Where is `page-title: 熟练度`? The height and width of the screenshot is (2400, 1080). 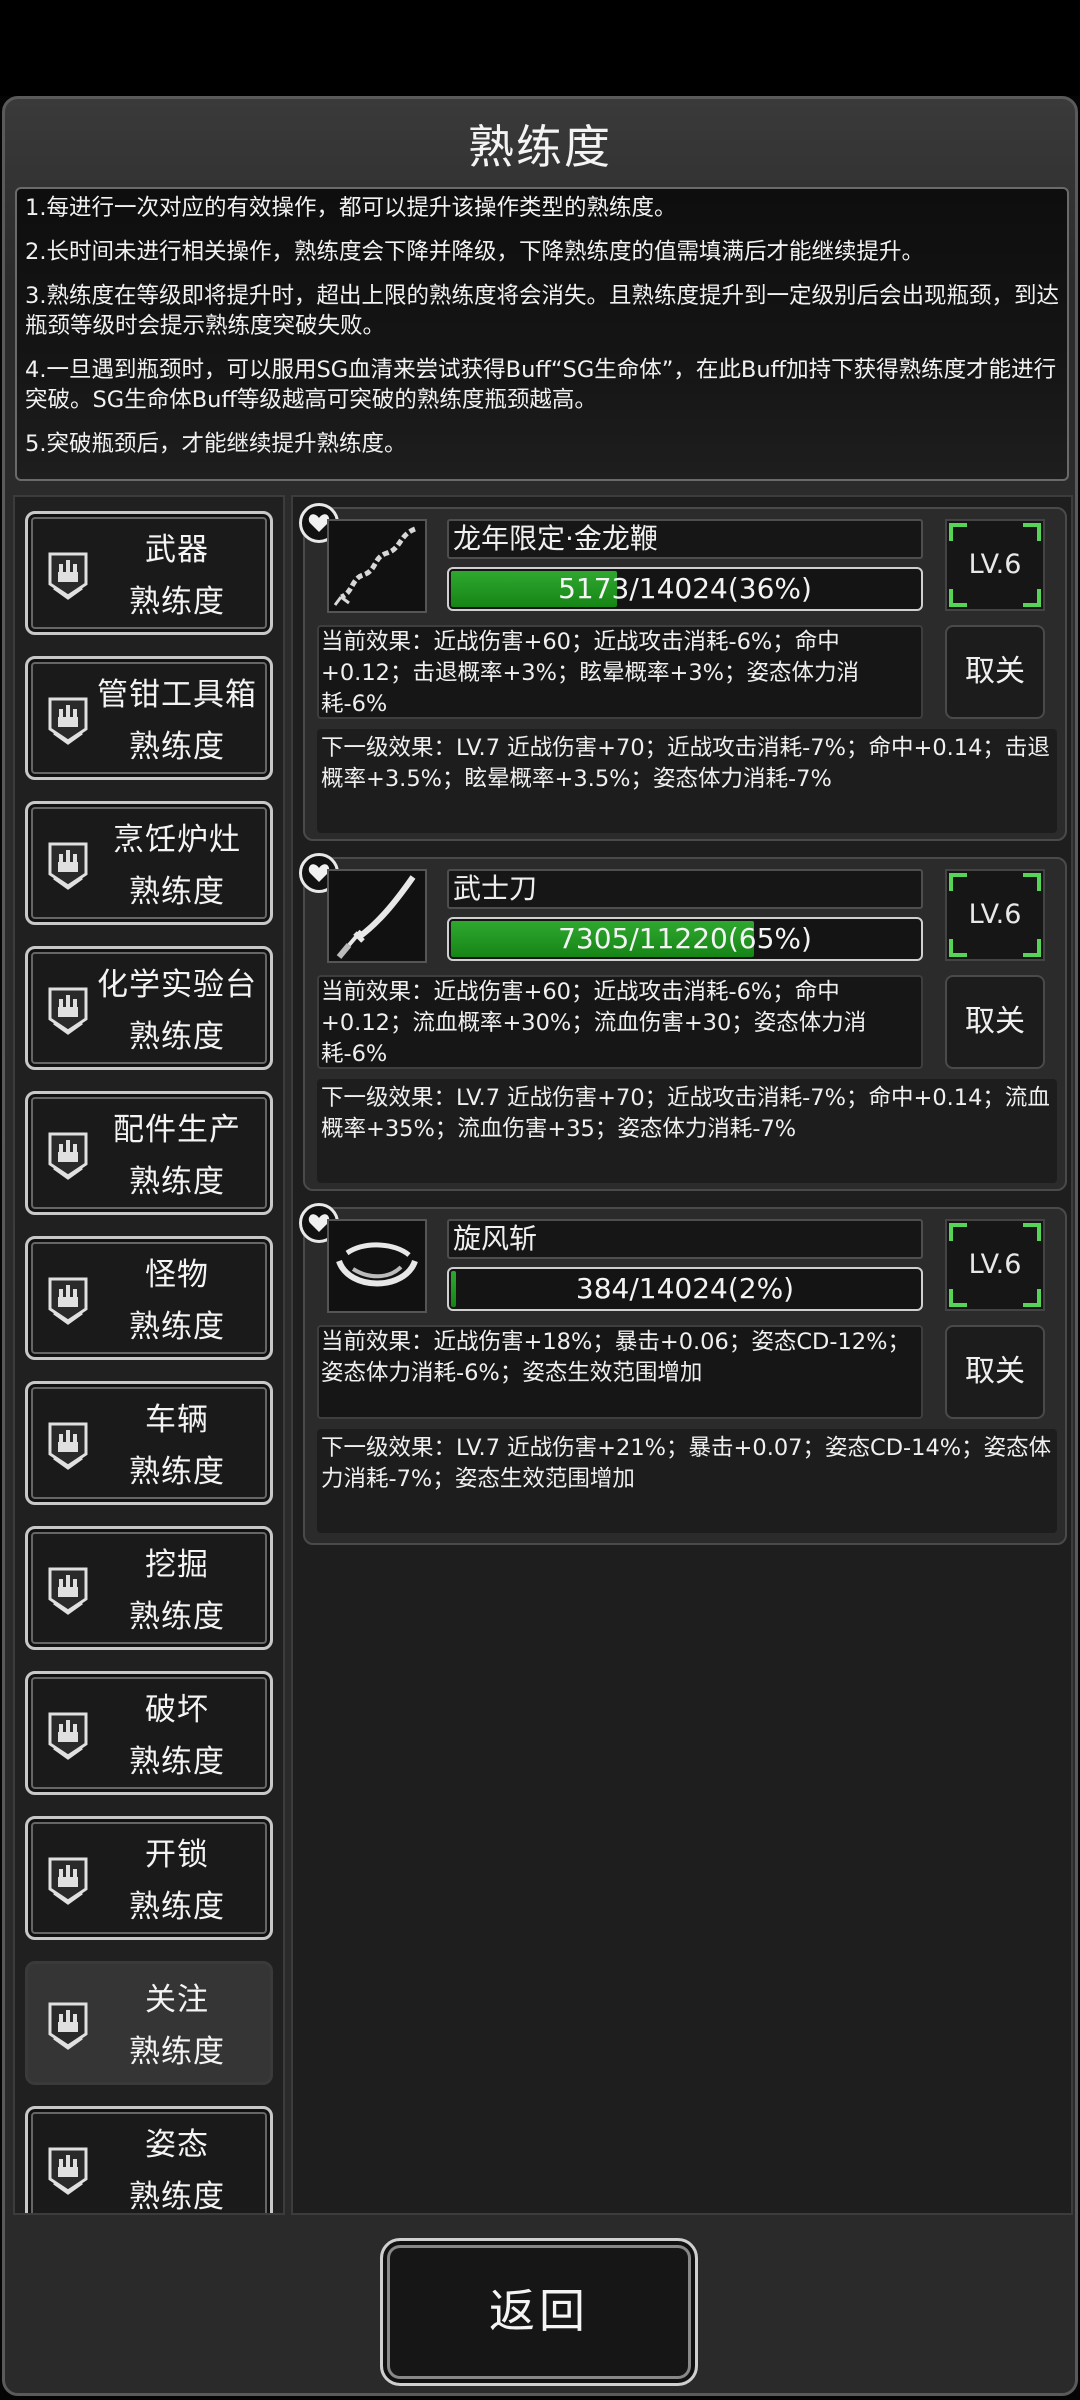
page-title: 熟练度 is located at coordinates (540, 147).